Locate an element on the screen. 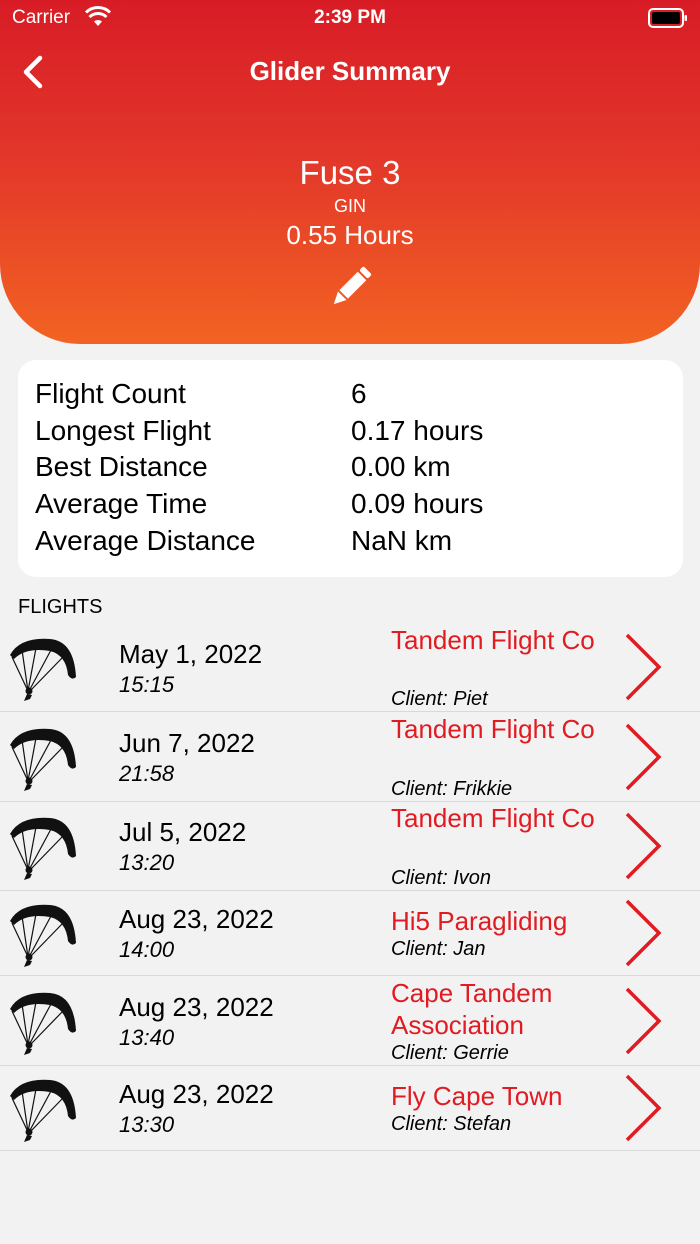 The image size is (700, 1244). stat-average-distance: Average Distance NaN km is located at coordinates (355, 543).